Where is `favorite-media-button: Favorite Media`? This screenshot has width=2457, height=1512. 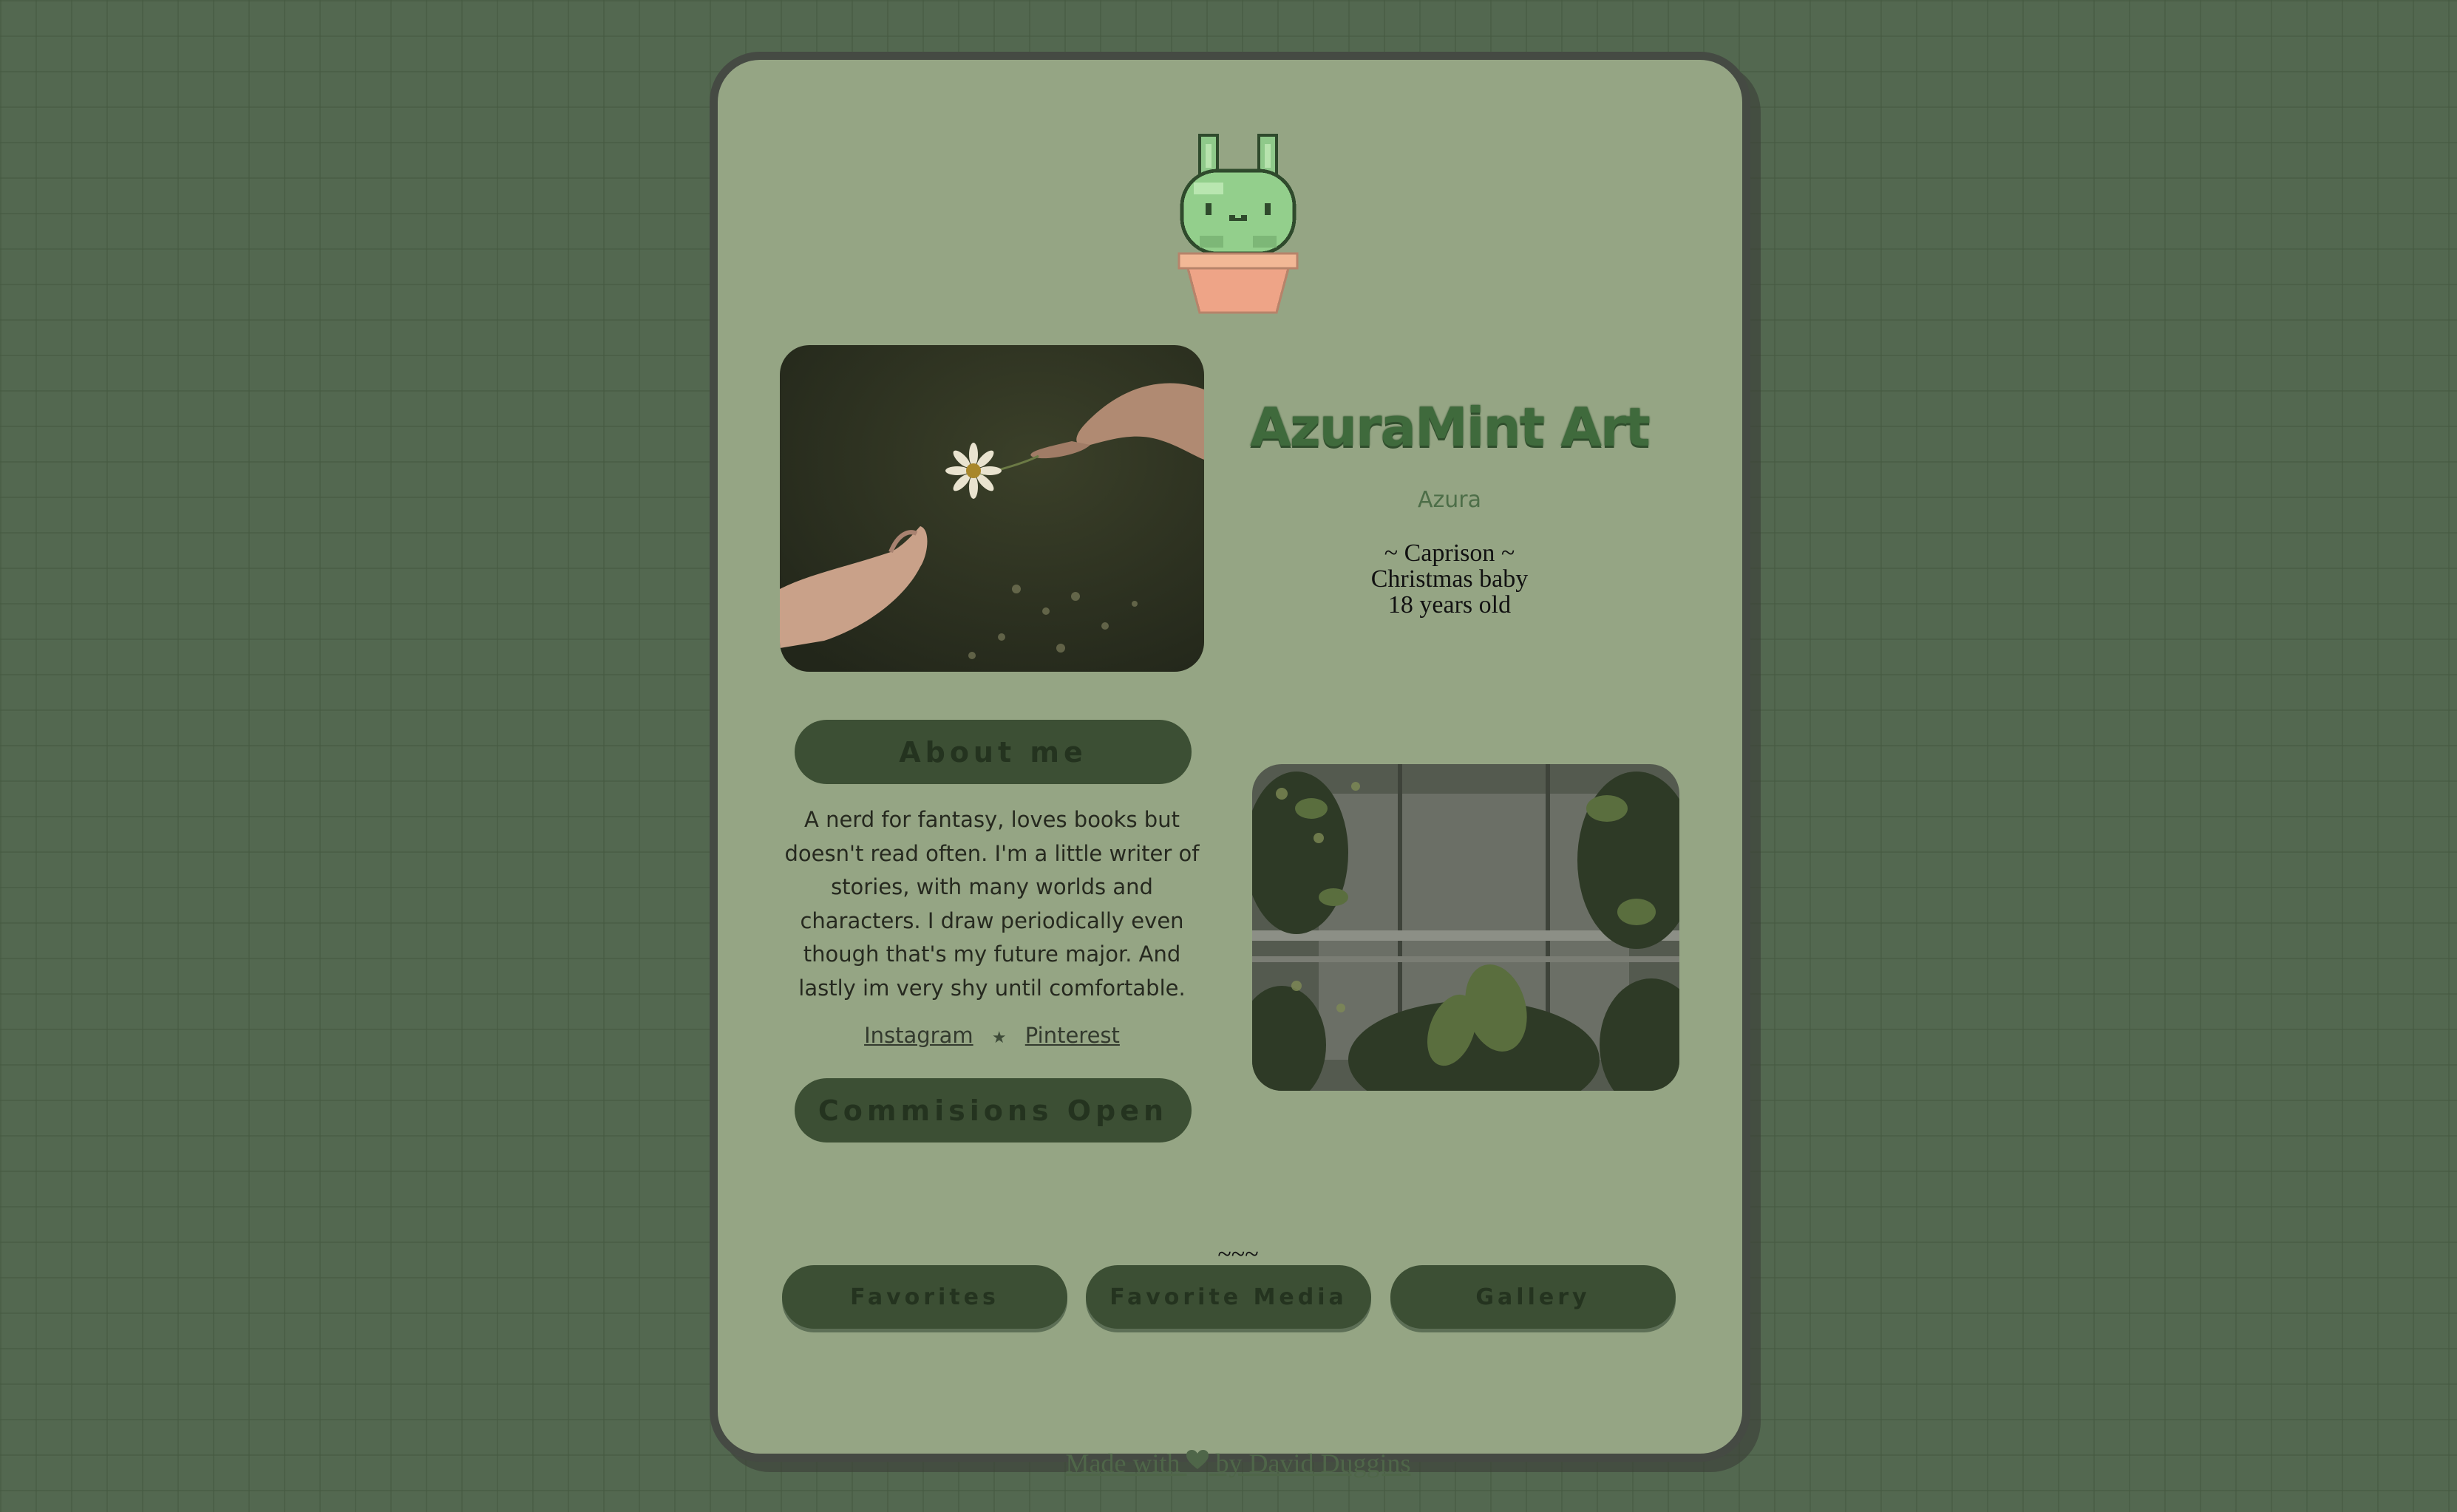
favorite-media-button: Favorite Media is located at coordinates (1228, 1297).